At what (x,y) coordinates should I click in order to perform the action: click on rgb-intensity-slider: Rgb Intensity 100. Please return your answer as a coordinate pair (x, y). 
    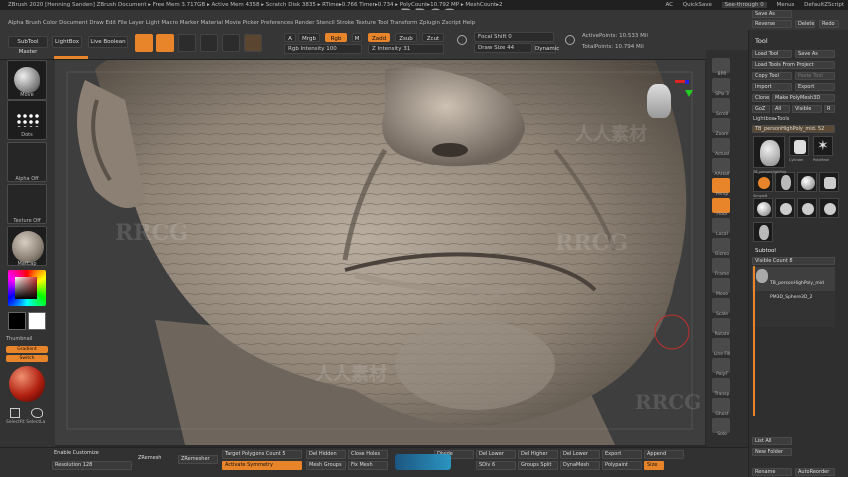
    Looking at the image, I should click on (323, 49).